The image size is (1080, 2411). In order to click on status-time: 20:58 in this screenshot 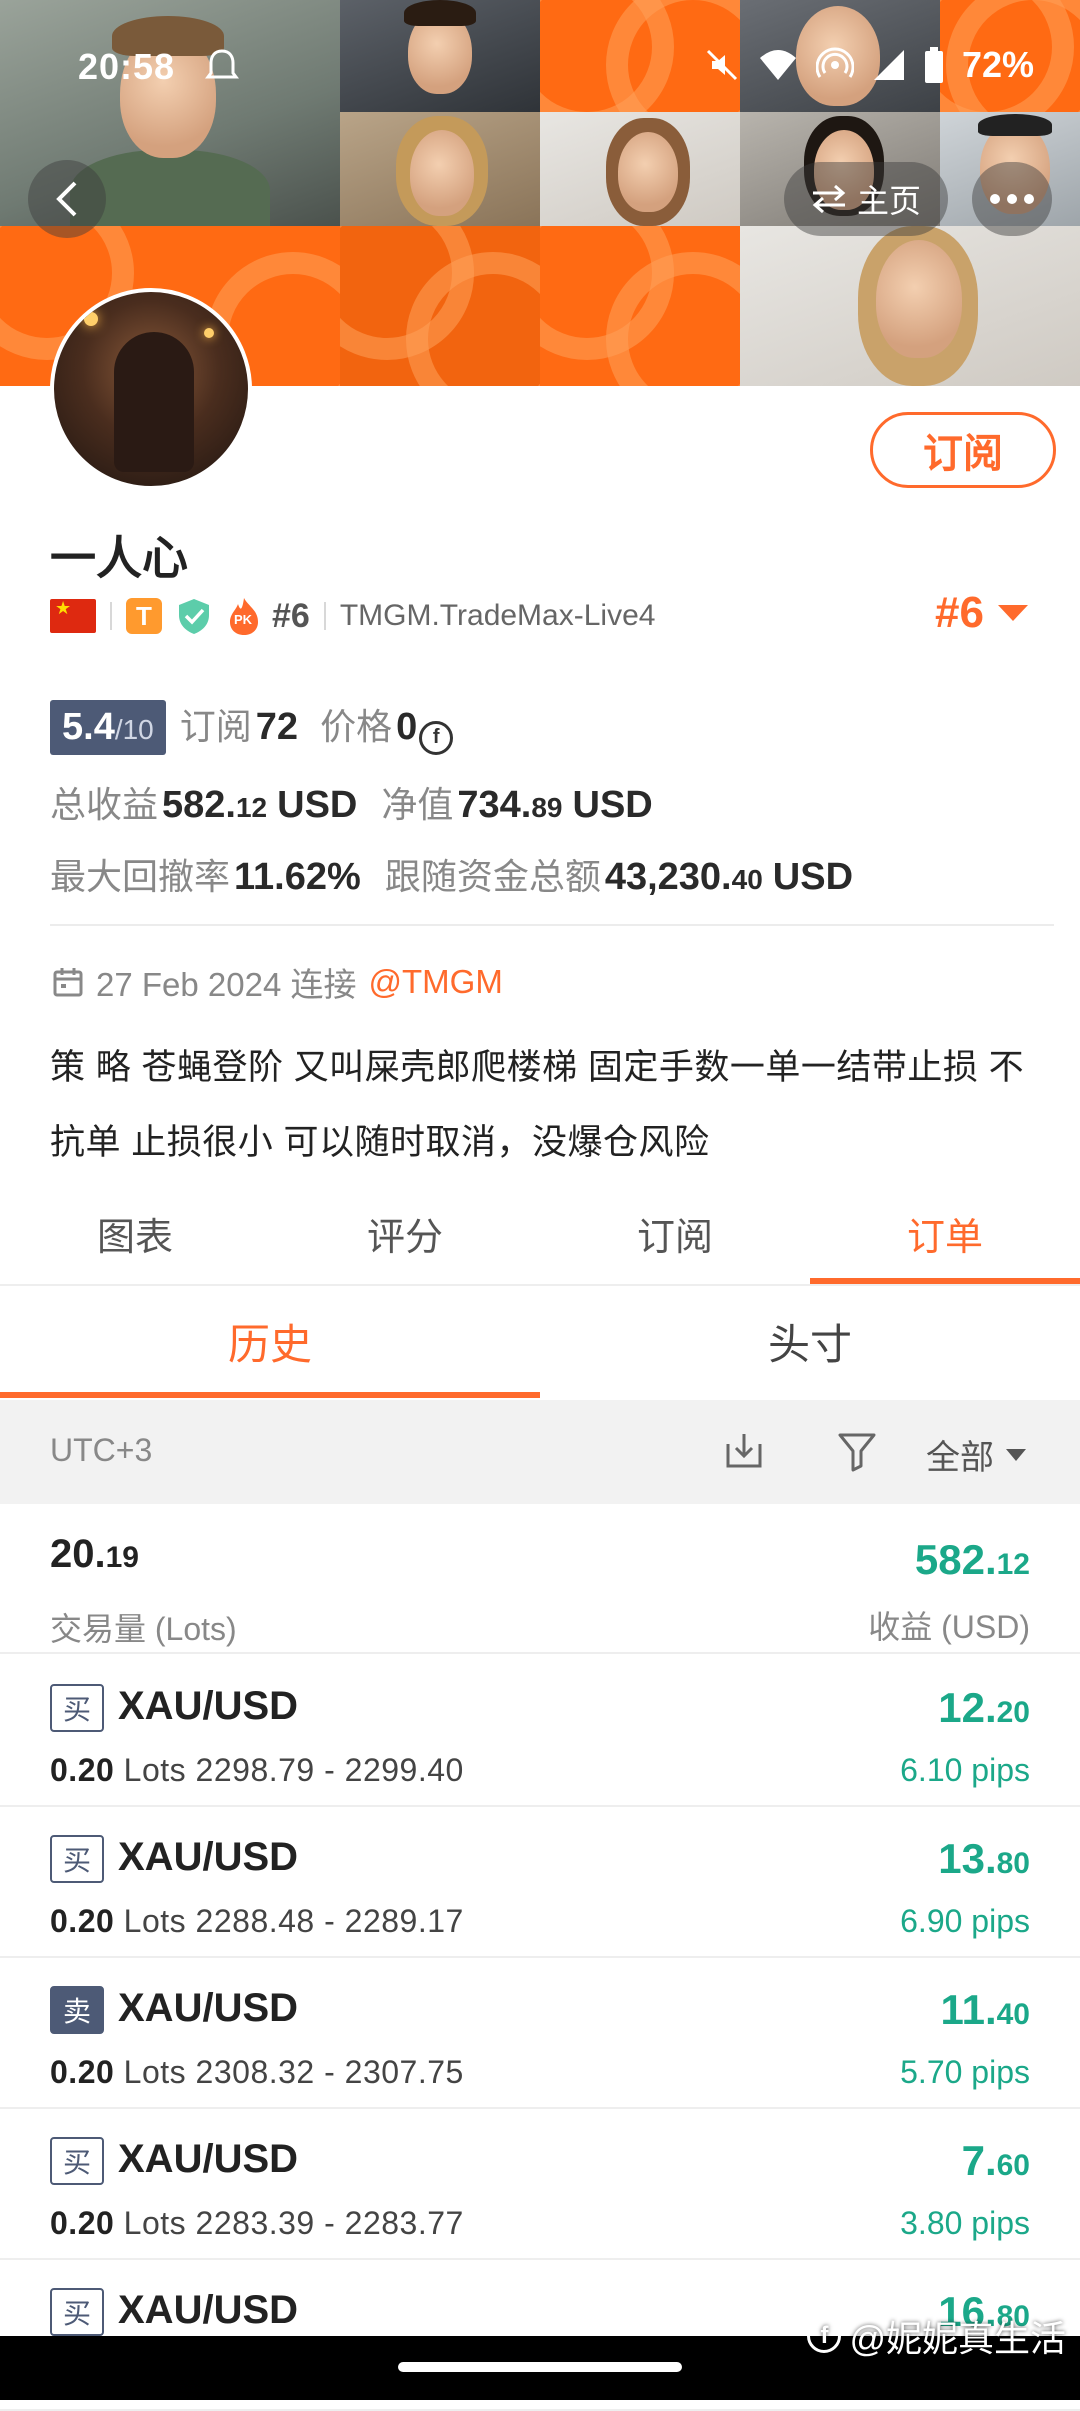, I will do `click(127, 66)`.